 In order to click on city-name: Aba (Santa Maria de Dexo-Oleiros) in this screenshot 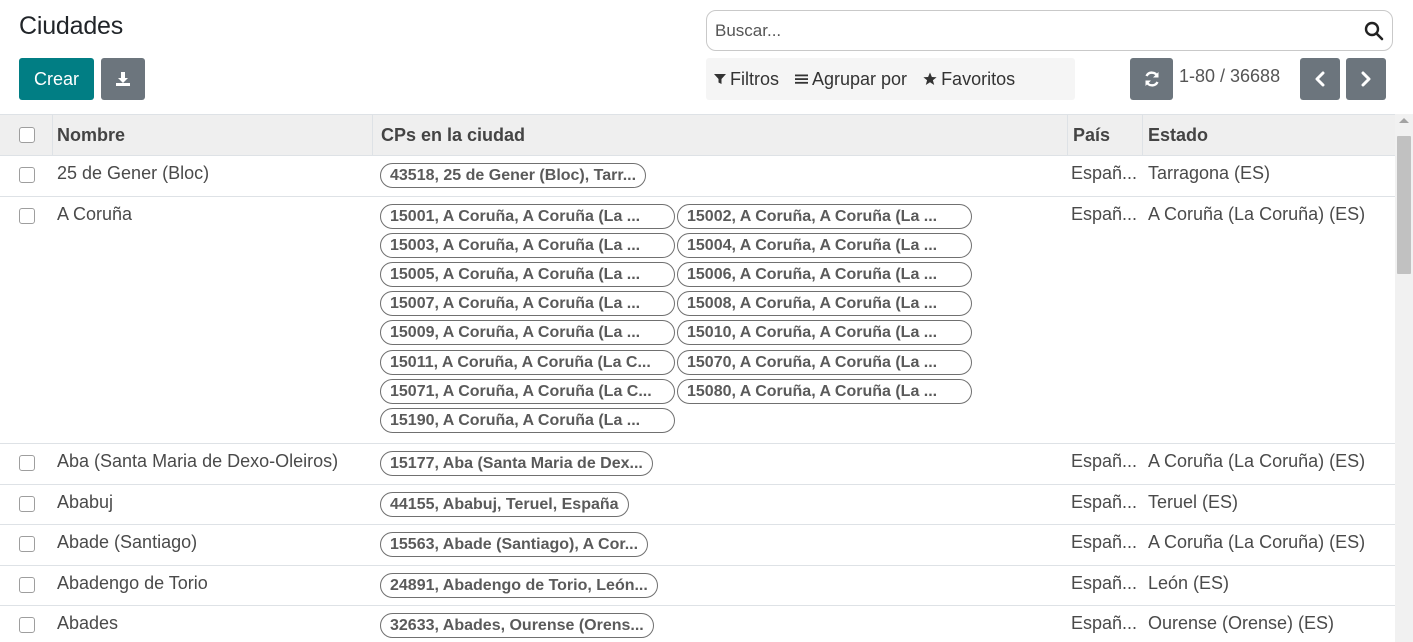, I will do `click(198, 461)`.